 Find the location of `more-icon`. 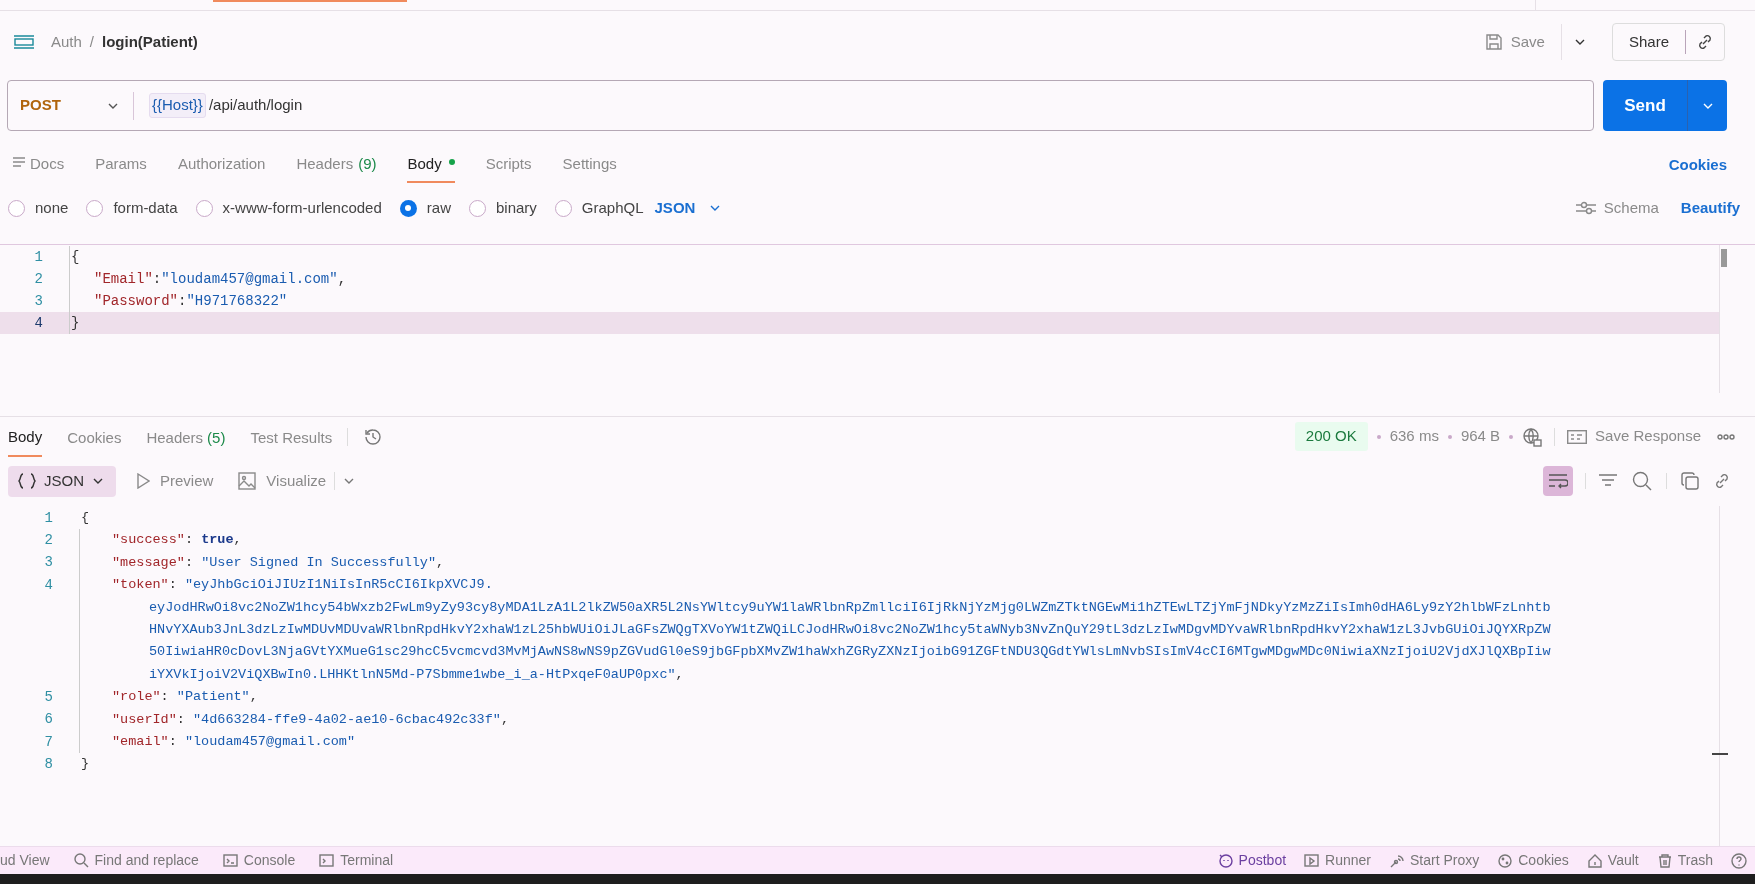

more-icon is located at coordinates (1726, 436).